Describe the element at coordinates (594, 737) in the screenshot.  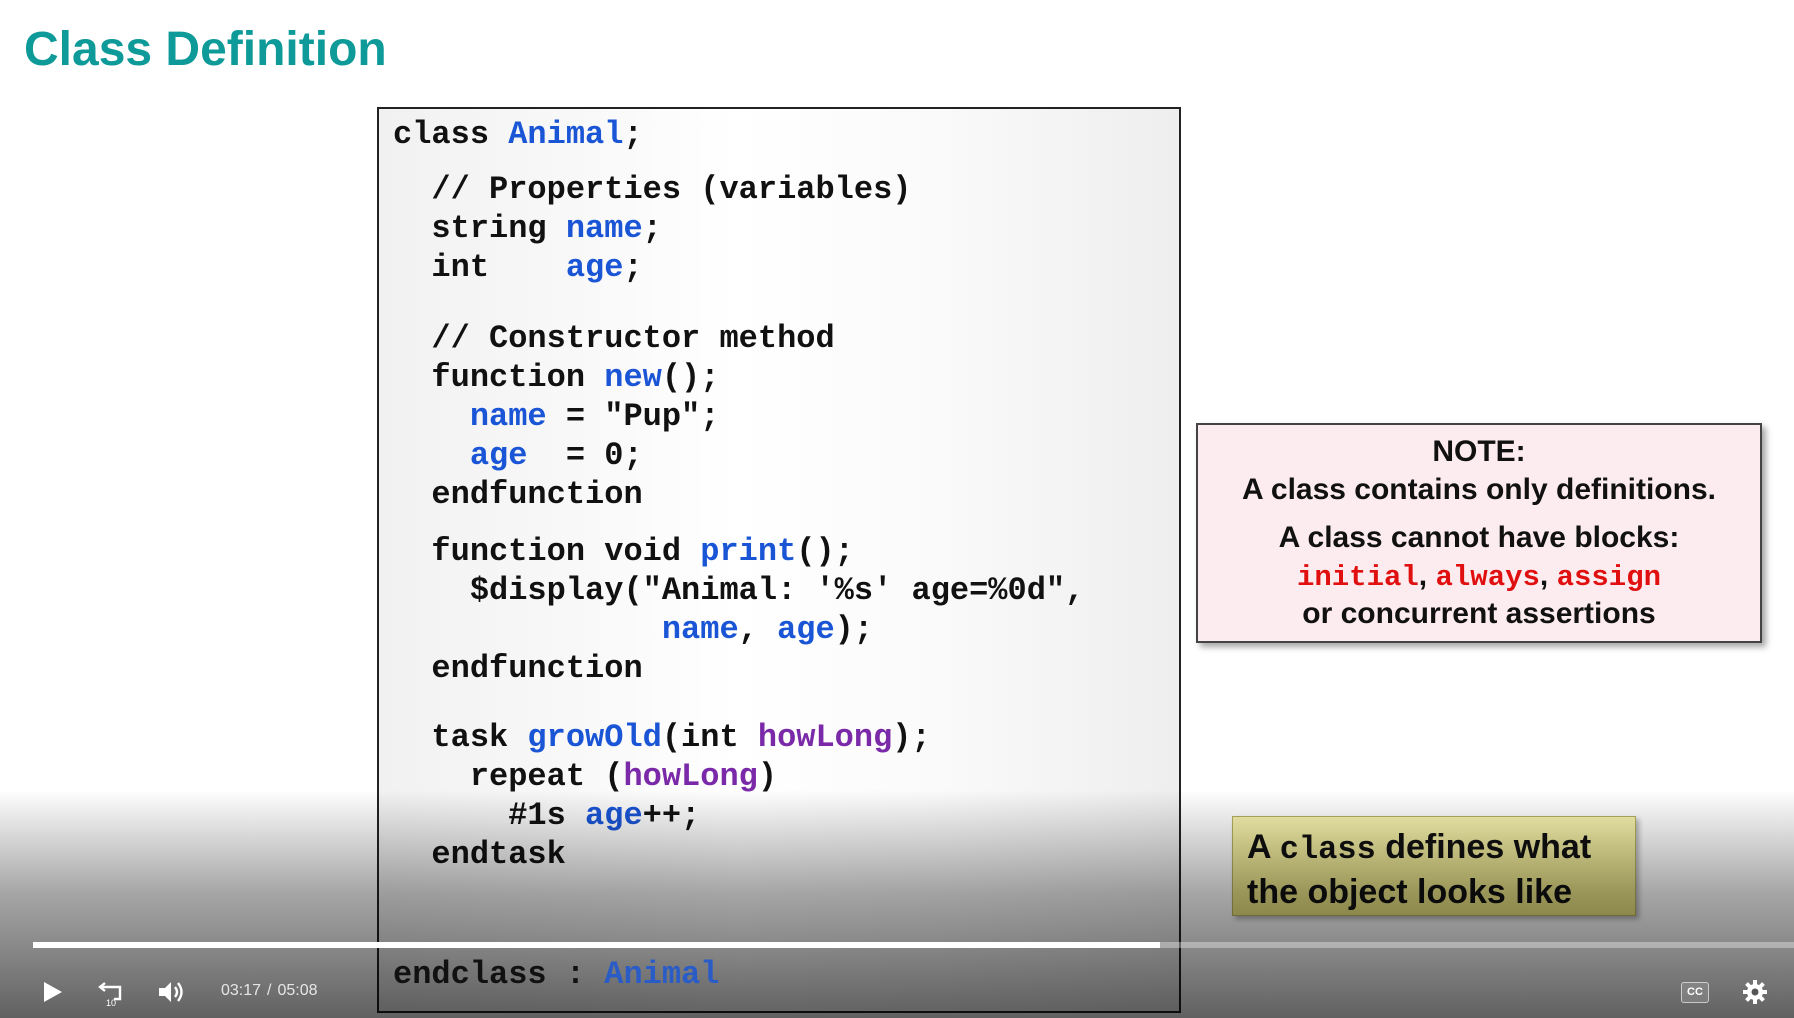
I see `code-identifier: growOld` at that location.